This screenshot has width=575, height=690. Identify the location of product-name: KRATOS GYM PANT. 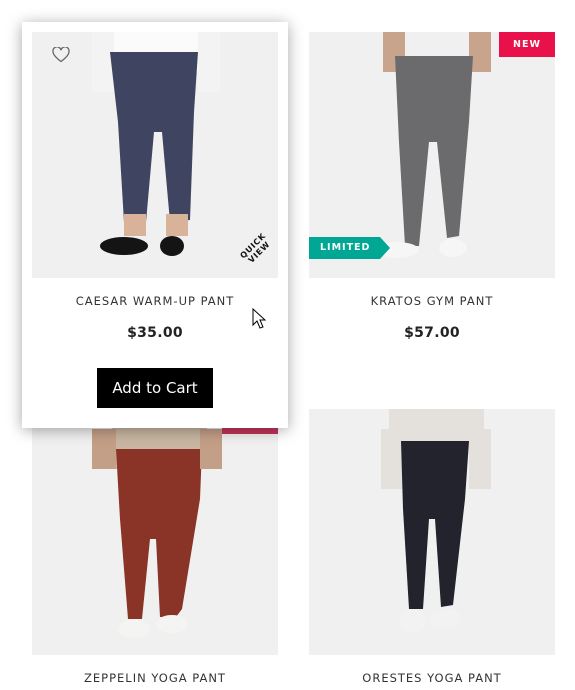
(432, 301).